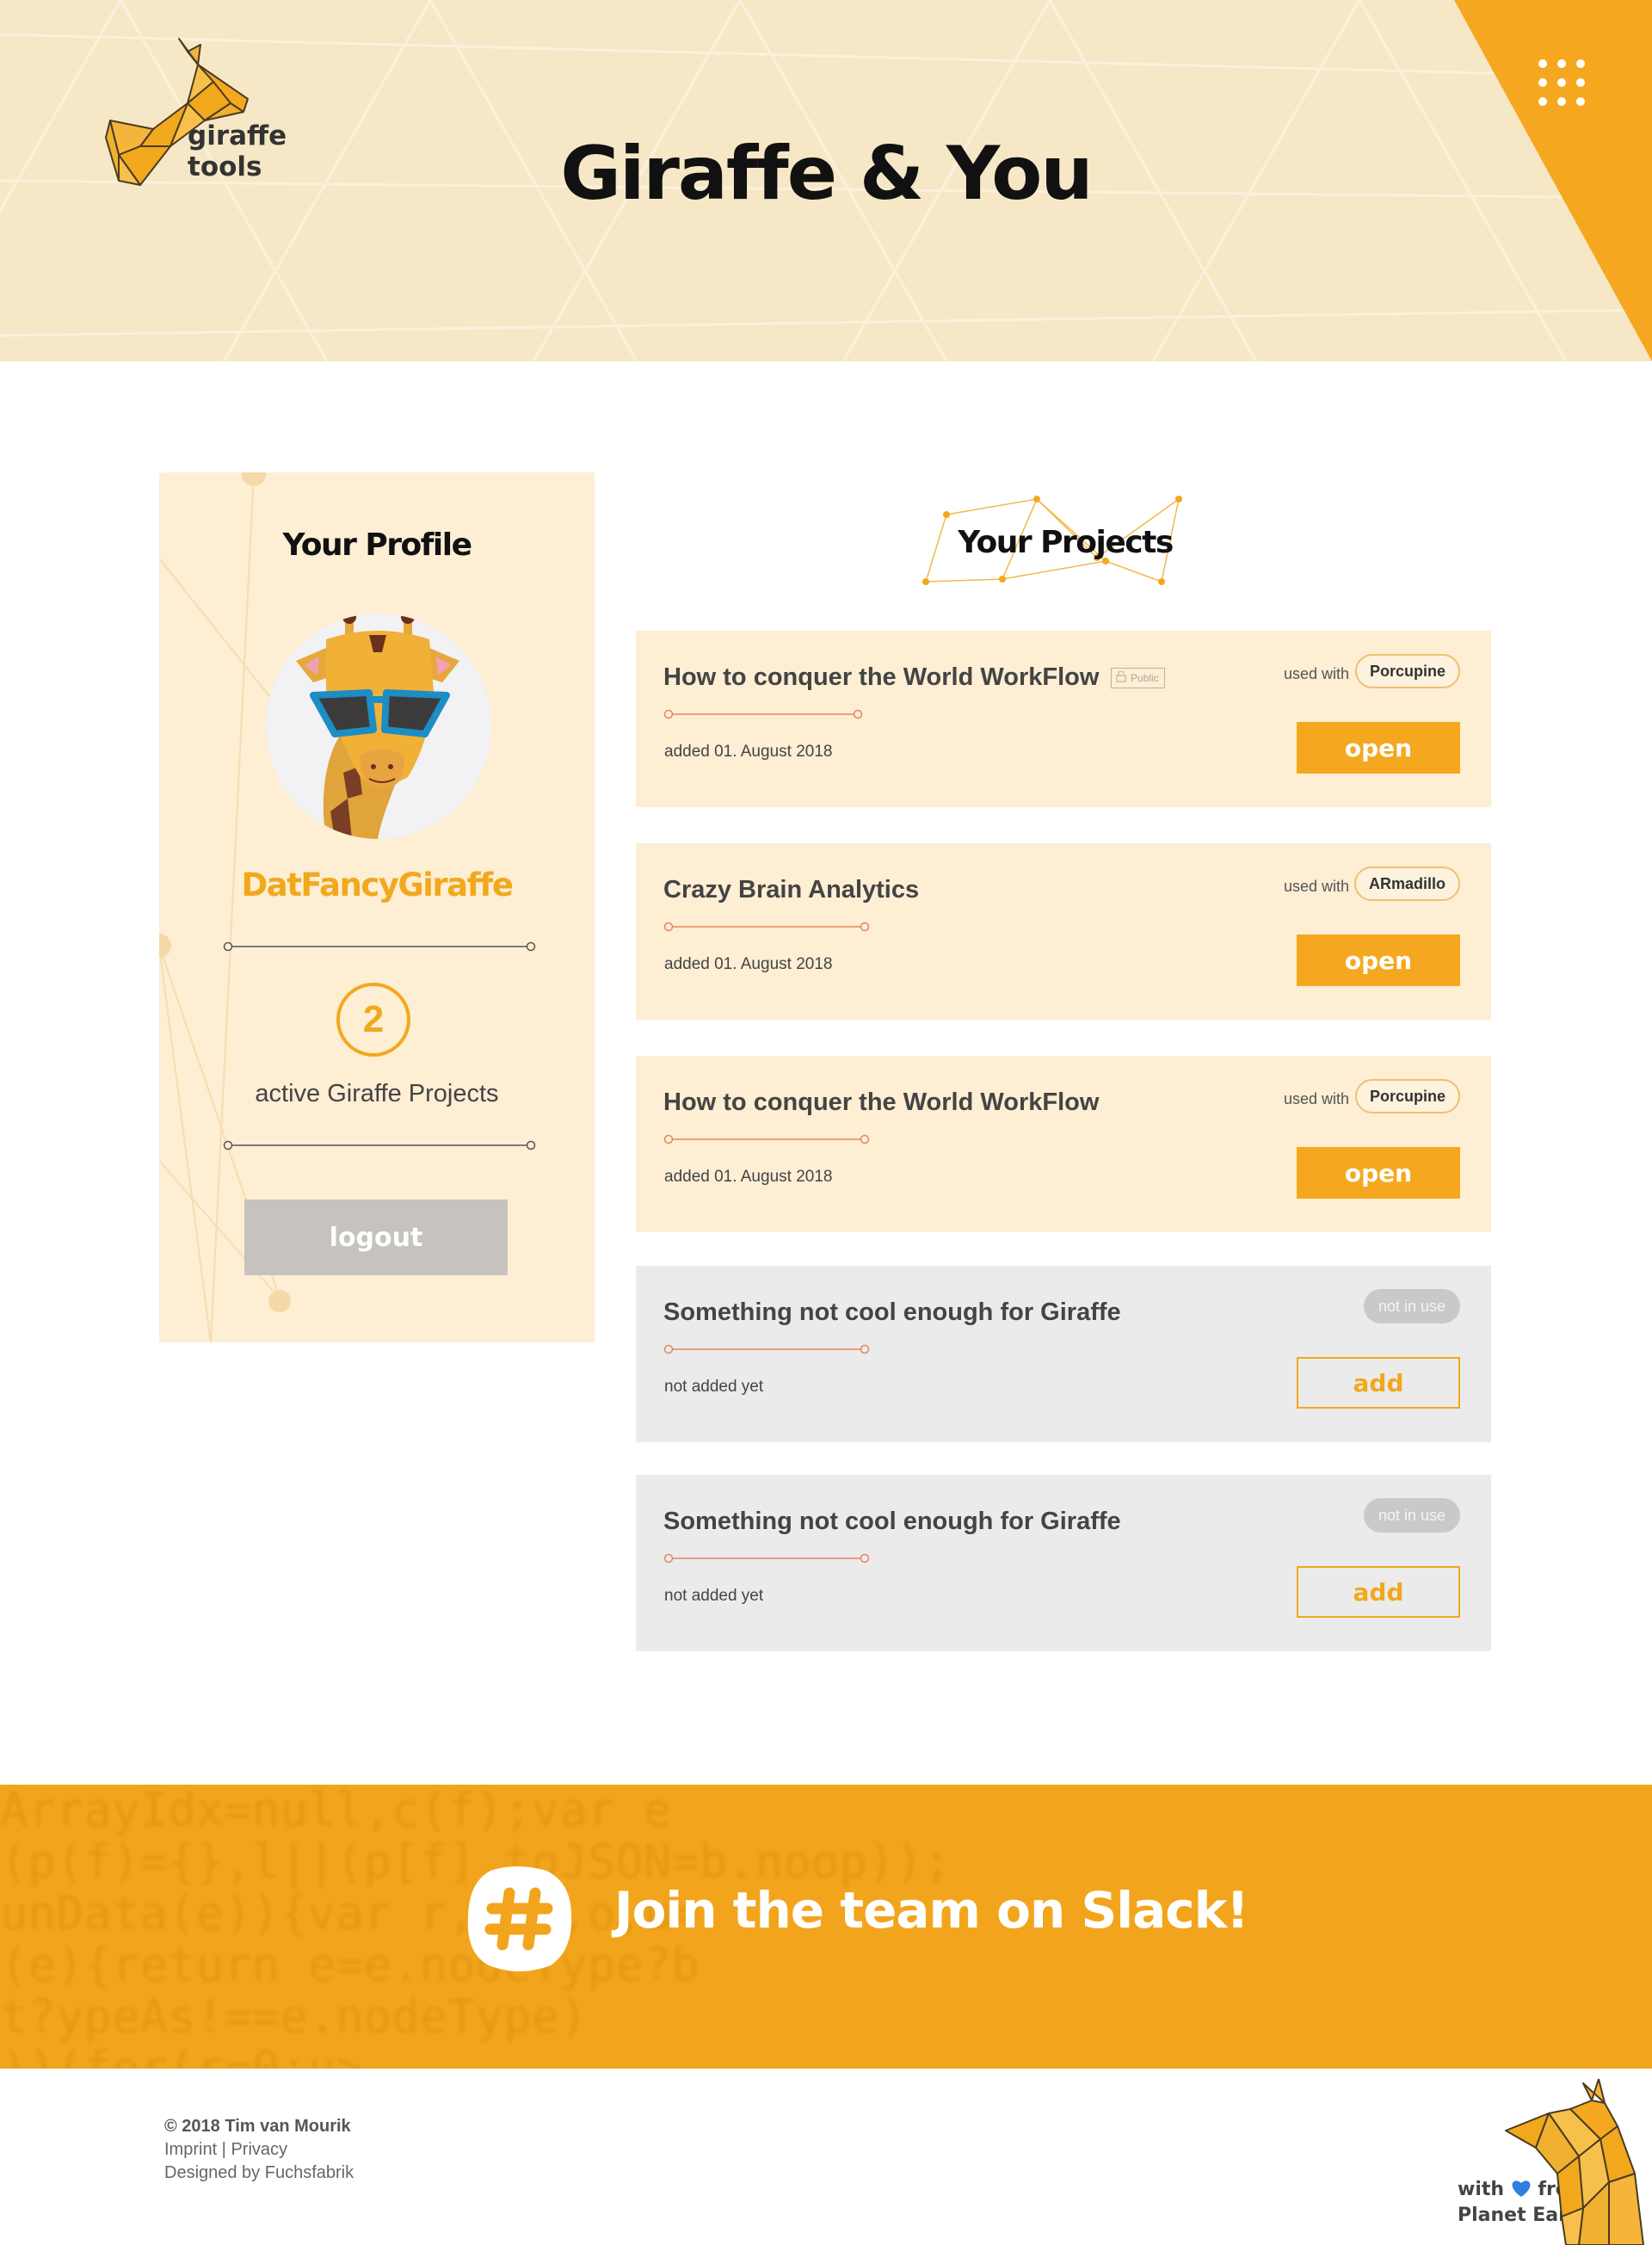 The width and height of the screenshot is (1652, 2245). Describe the element at coordinates (1121, 676) in the screenshot. I see `lock-open-icon` at that location.